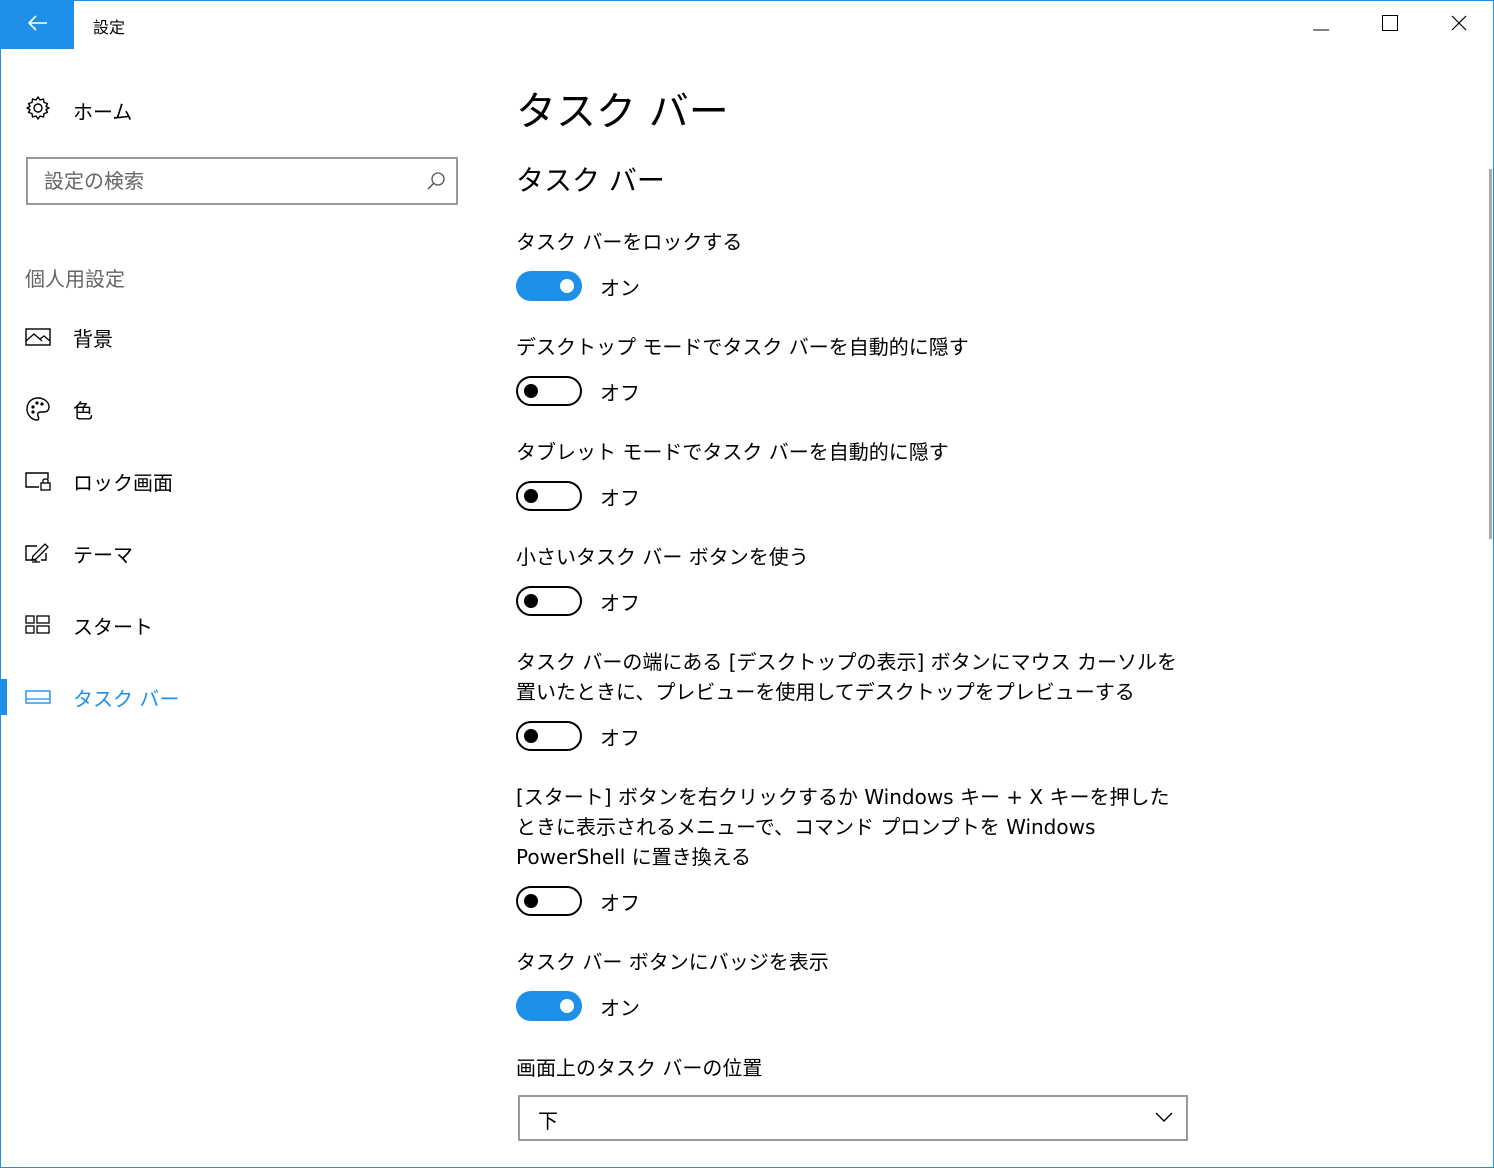 This screenshot has height=1168, width=1494. Describe the element at coordinates (436, 183) in the screenshot. I see `search-icon` at that location.